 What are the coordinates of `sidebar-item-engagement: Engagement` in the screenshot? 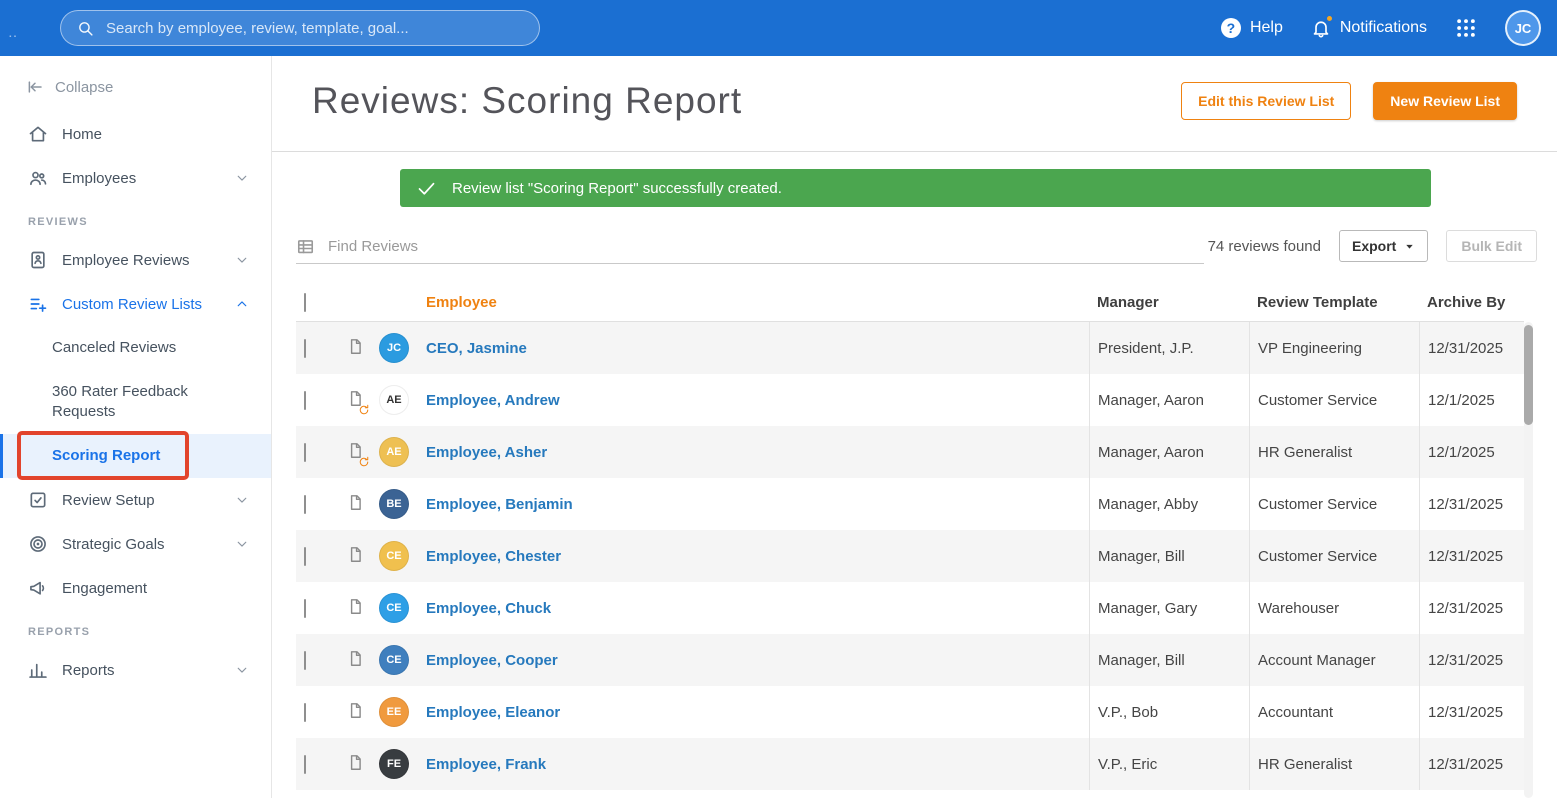 It's located at (135, 588).